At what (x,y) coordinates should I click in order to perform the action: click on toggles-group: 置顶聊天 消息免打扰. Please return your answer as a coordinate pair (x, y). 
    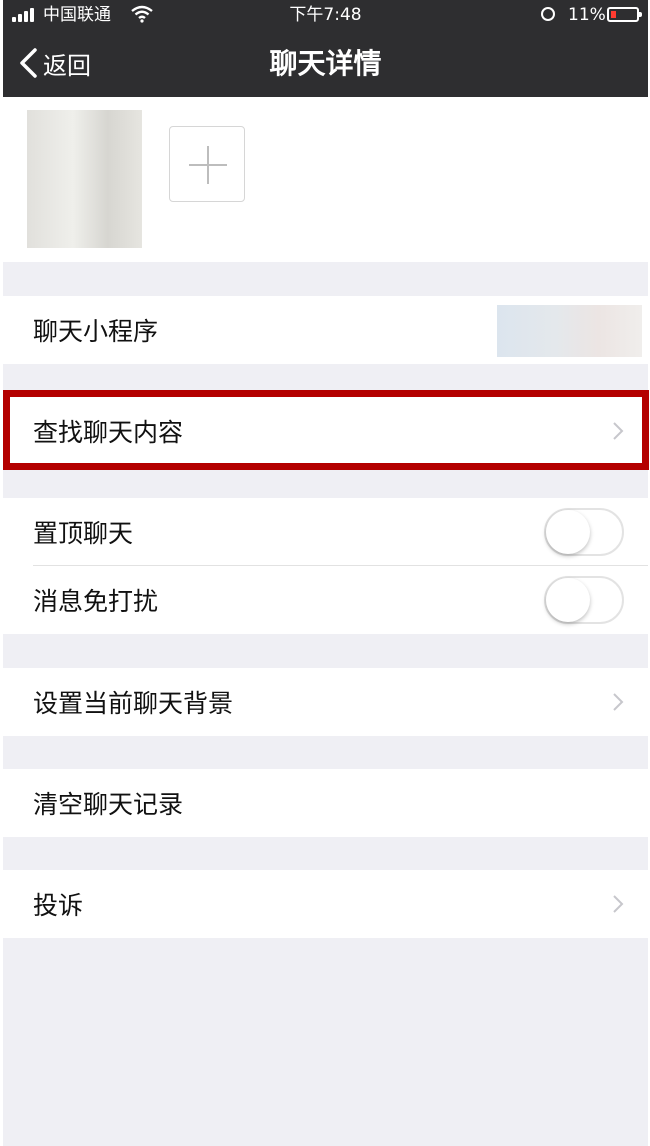
    Looking at the image, I should click on (325, 566).